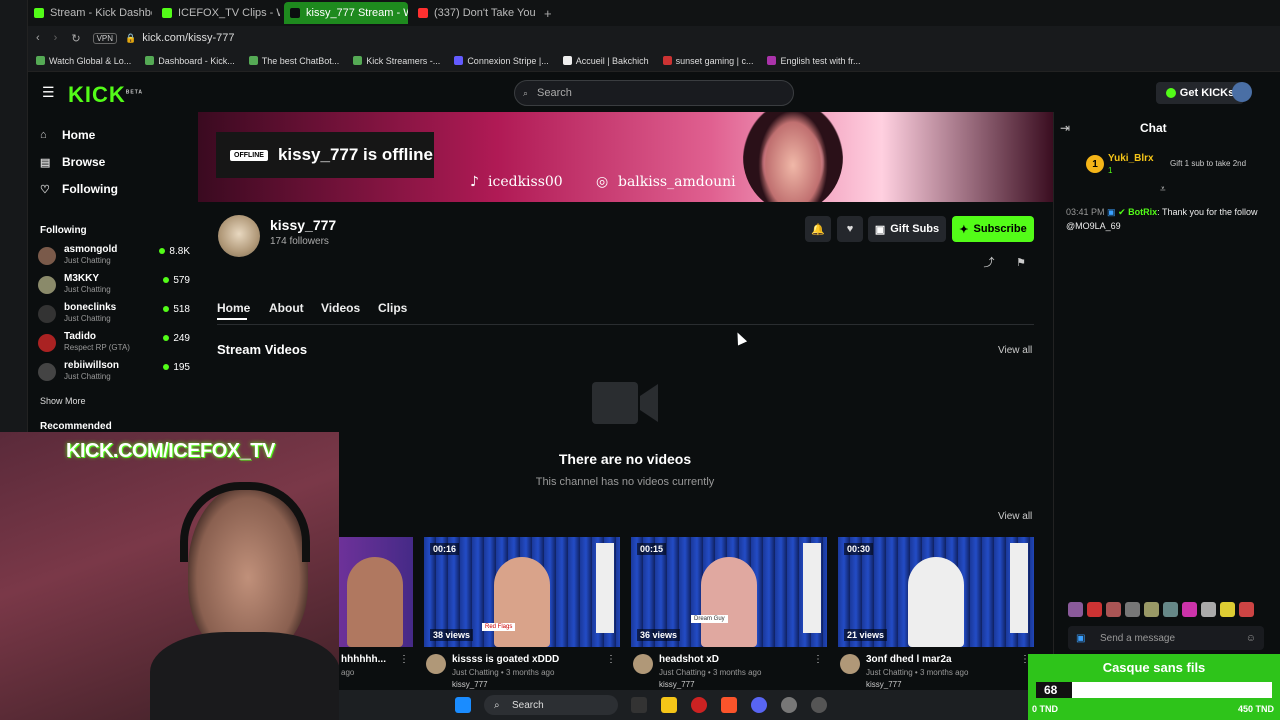 This screenshot has height=720, width=1280. What do you see at coordinates (729, 592) in the screenshot?
I see `clip-thumbnail: Dream Guy 00:15 36 views` at bounding box center [729, 592].